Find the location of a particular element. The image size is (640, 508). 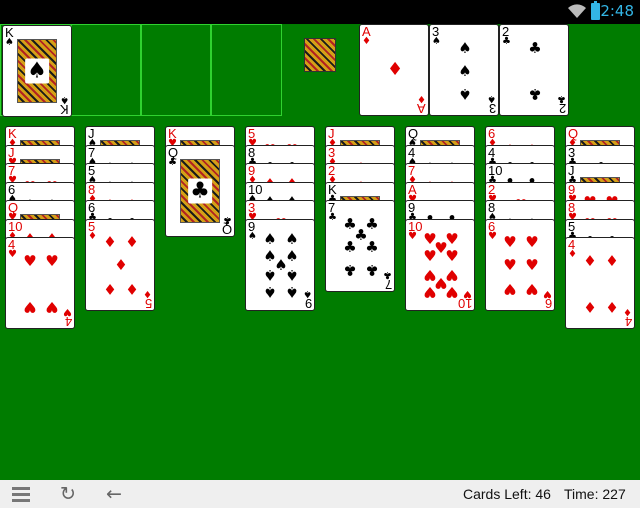

free-cell-card: K ♠ K ♠ ♠ is located at coordinates (37, 71).